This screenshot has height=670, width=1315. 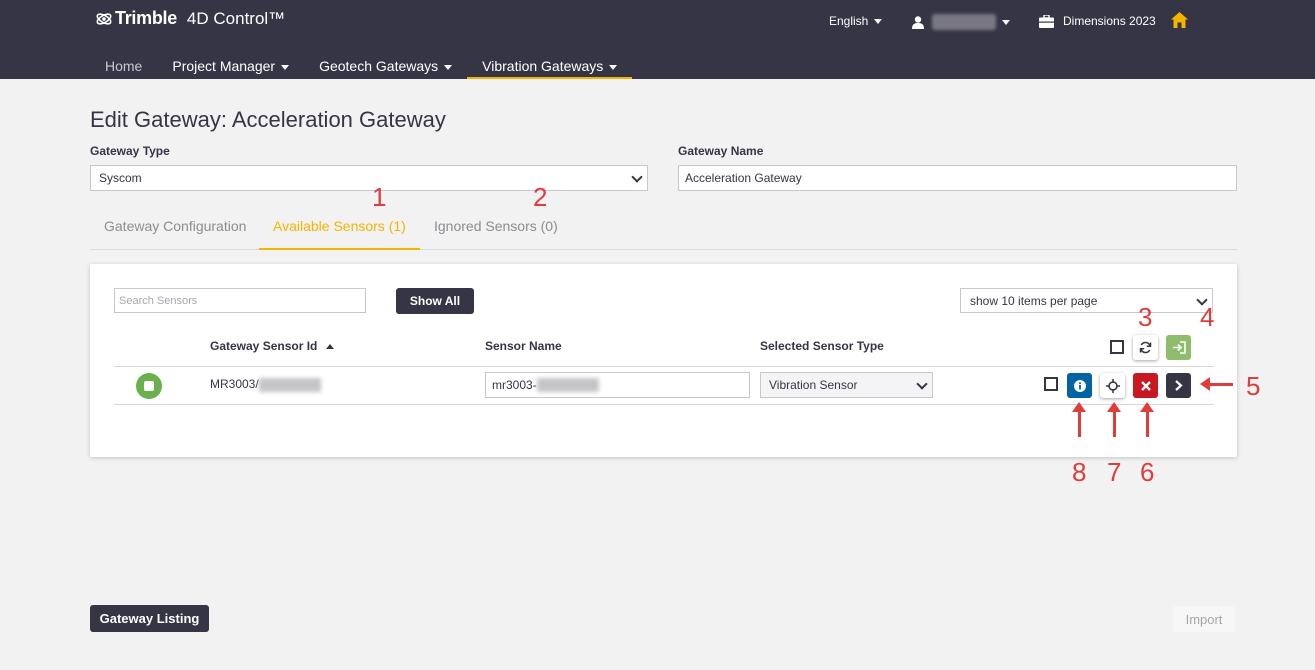 What do you see at coordinates (149, 386) in the screenshot?
I see `vibration-sensor-icon` at bounding box center [149, 386].